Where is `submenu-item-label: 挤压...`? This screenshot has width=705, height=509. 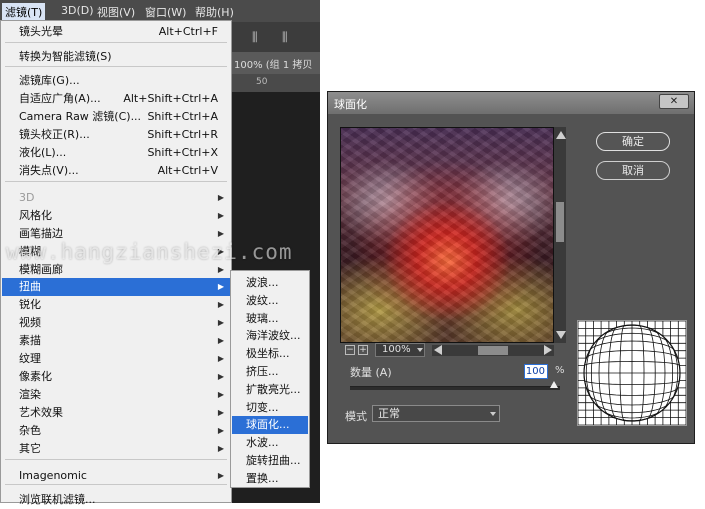
submenu-item-label: 挤压... is located at coordinates (262, 371).